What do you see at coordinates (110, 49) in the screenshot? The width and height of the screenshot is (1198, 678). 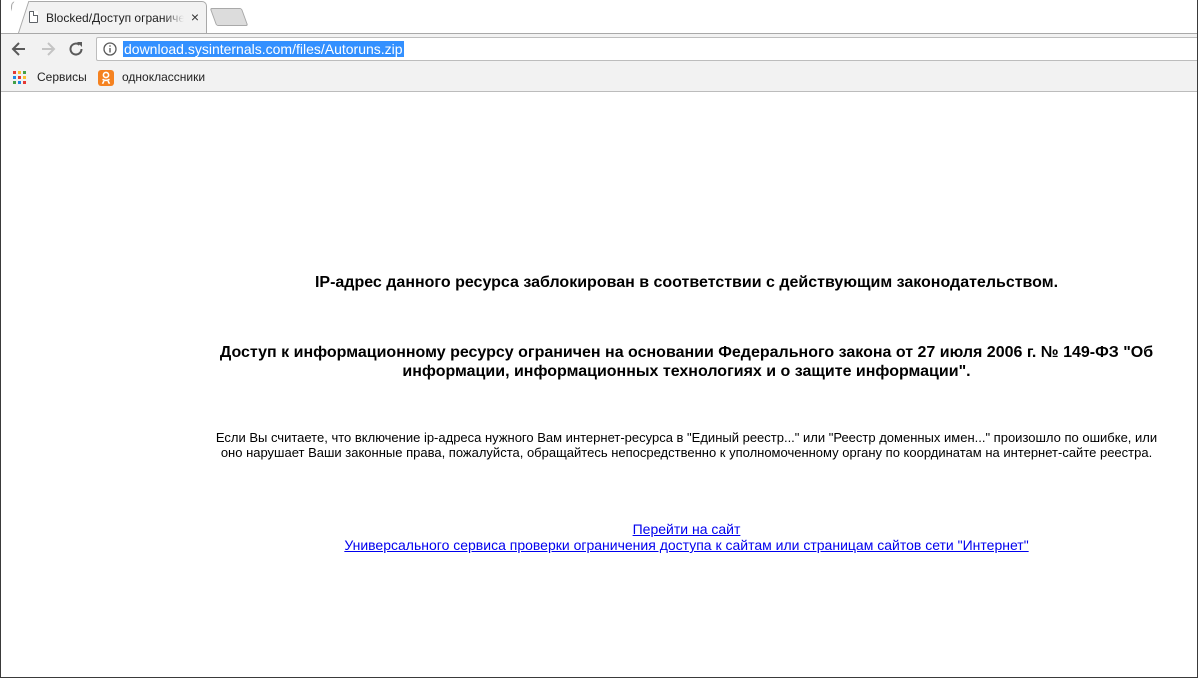 I see `info-icon` at bounding box center [110, 49].